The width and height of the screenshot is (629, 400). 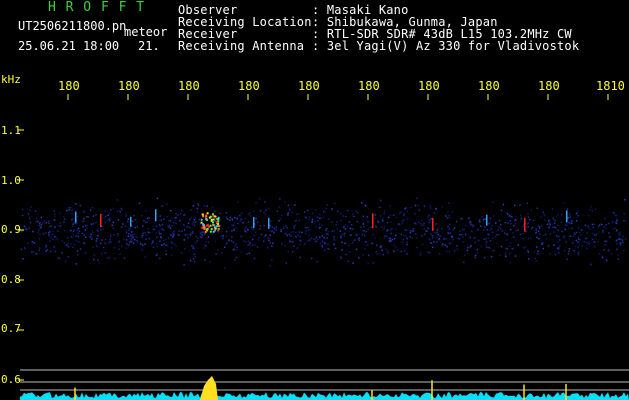 What do you see at coordinates (101, 221) in the screenshot?
I see `meteor-echo` at bounding box center [101, 221].